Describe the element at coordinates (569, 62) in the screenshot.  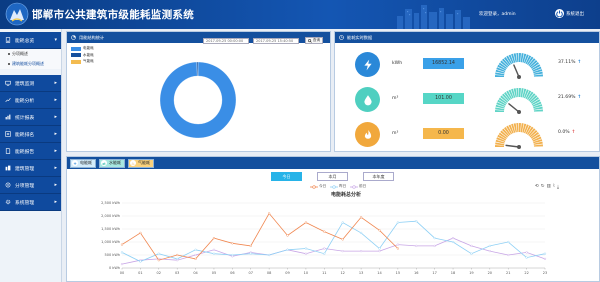
I see `change-percent: 37.11% ↑` at that location.